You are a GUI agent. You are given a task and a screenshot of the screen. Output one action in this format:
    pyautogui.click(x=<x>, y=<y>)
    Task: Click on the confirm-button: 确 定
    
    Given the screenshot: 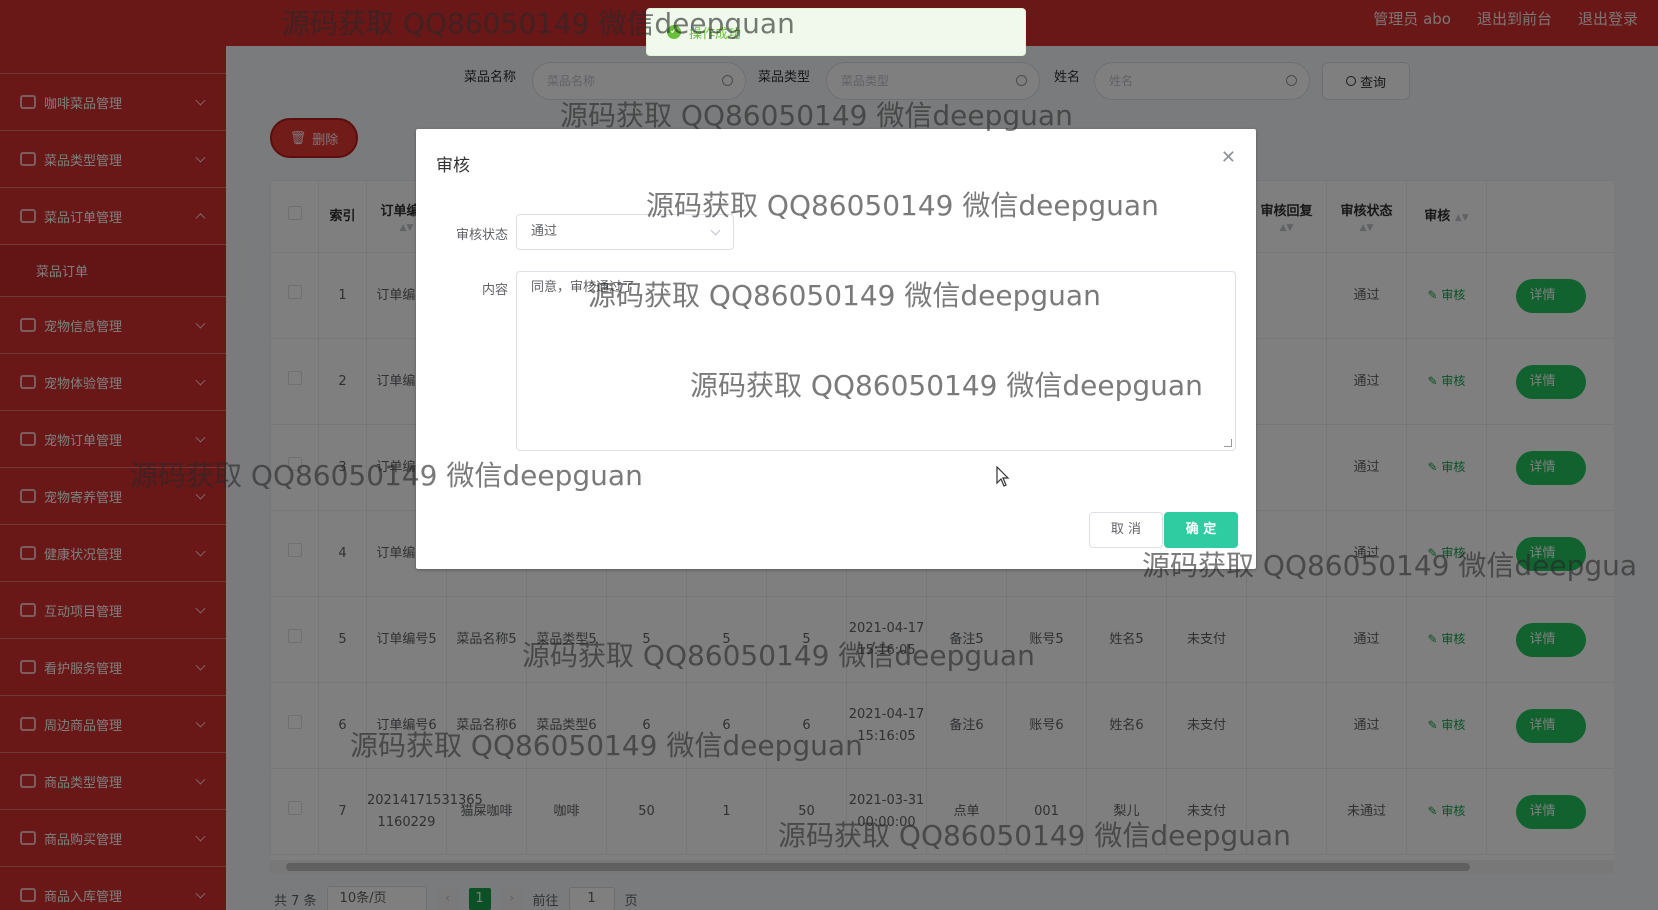 What is the action you would take?
    pyautogui.click(x=1201, y=530)
    